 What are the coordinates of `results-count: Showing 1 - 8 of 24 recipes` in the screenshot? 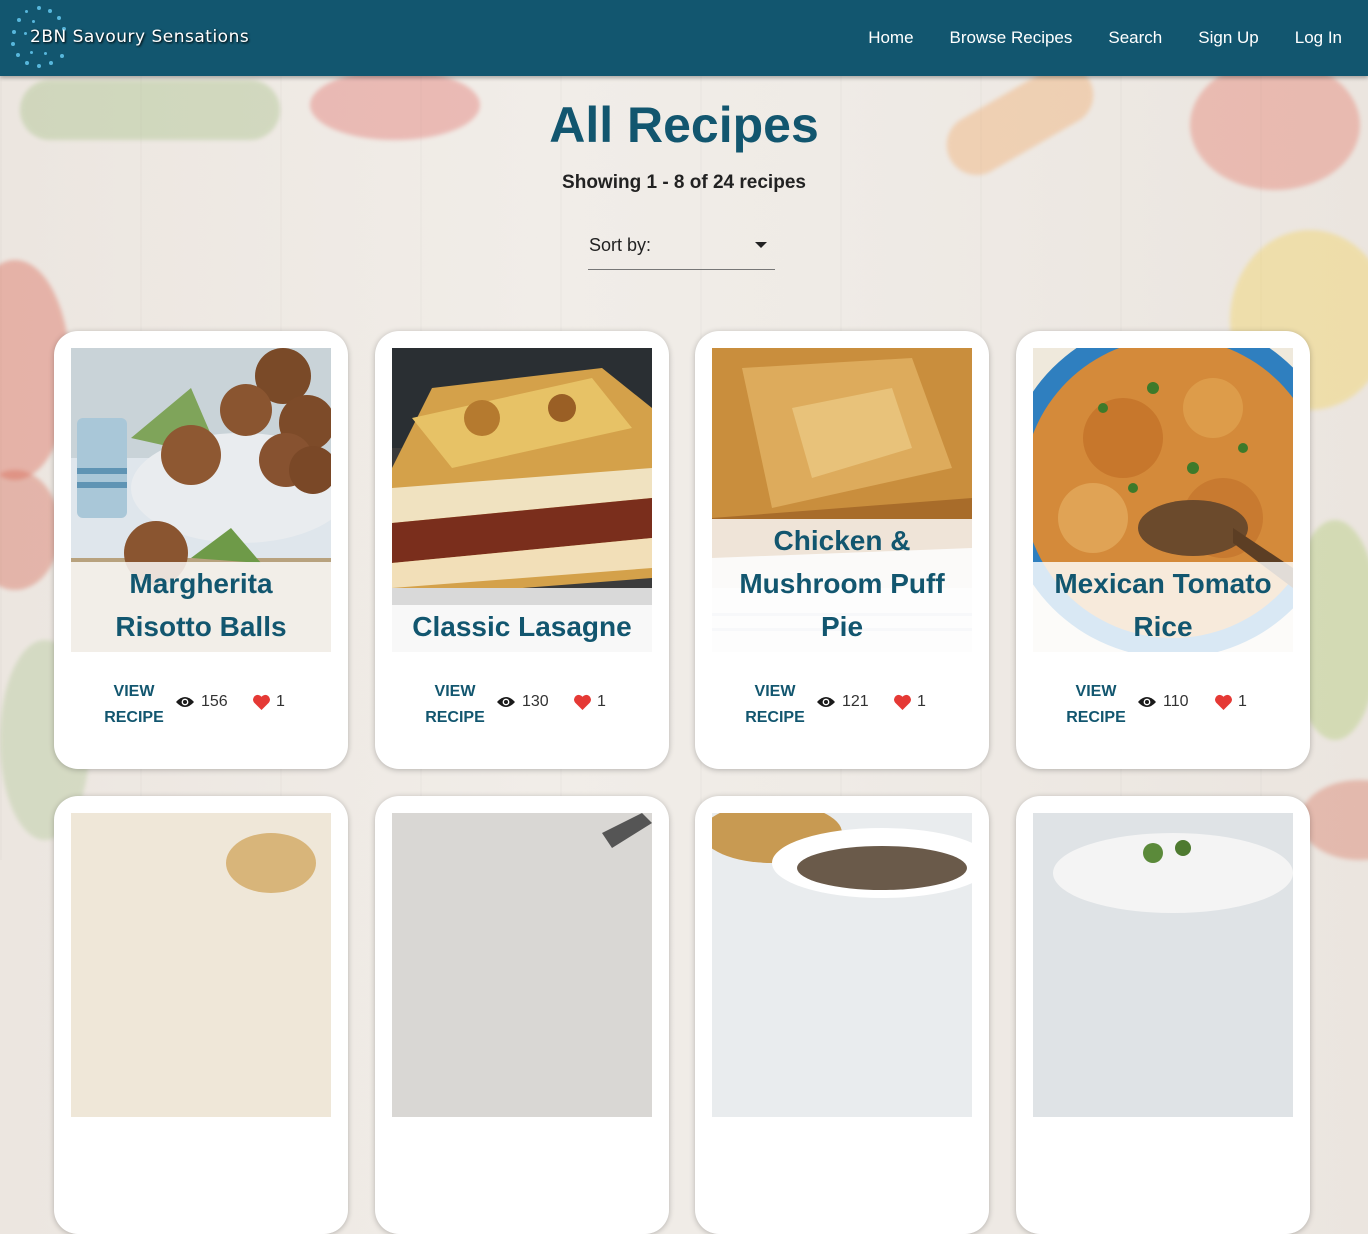 It's located at (684, 182).